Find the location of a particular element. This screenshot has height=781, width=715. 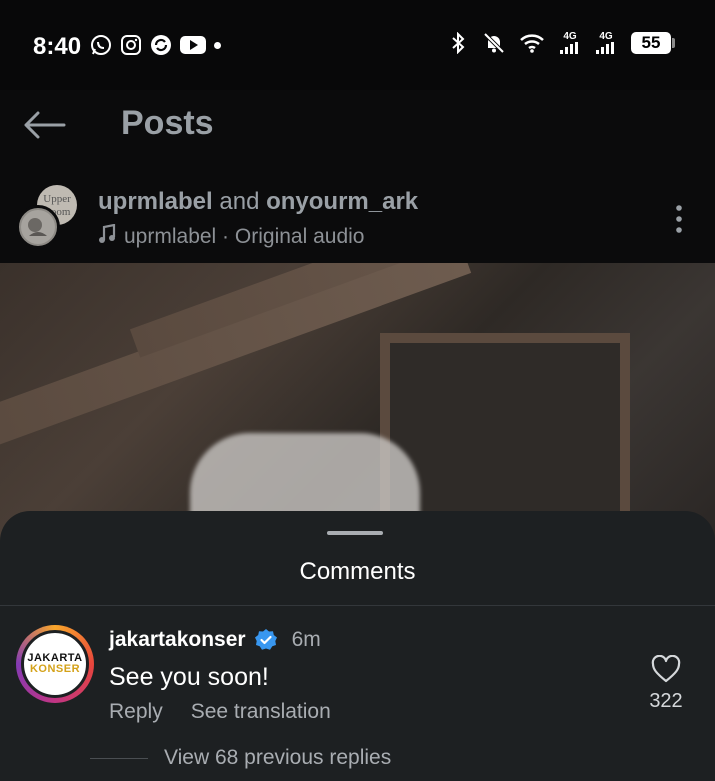

heart-icon is located at coordinates (666, 668).